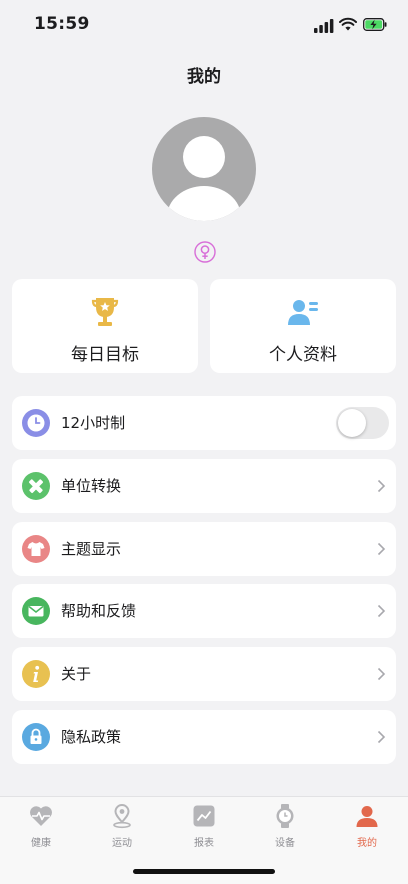 Image resolution: width=408 pixels, height=884 pixels. What do you see at coordinates (105, 312) in the screenshot?
I see `trophy-icon` at bounding box center [105, 312].